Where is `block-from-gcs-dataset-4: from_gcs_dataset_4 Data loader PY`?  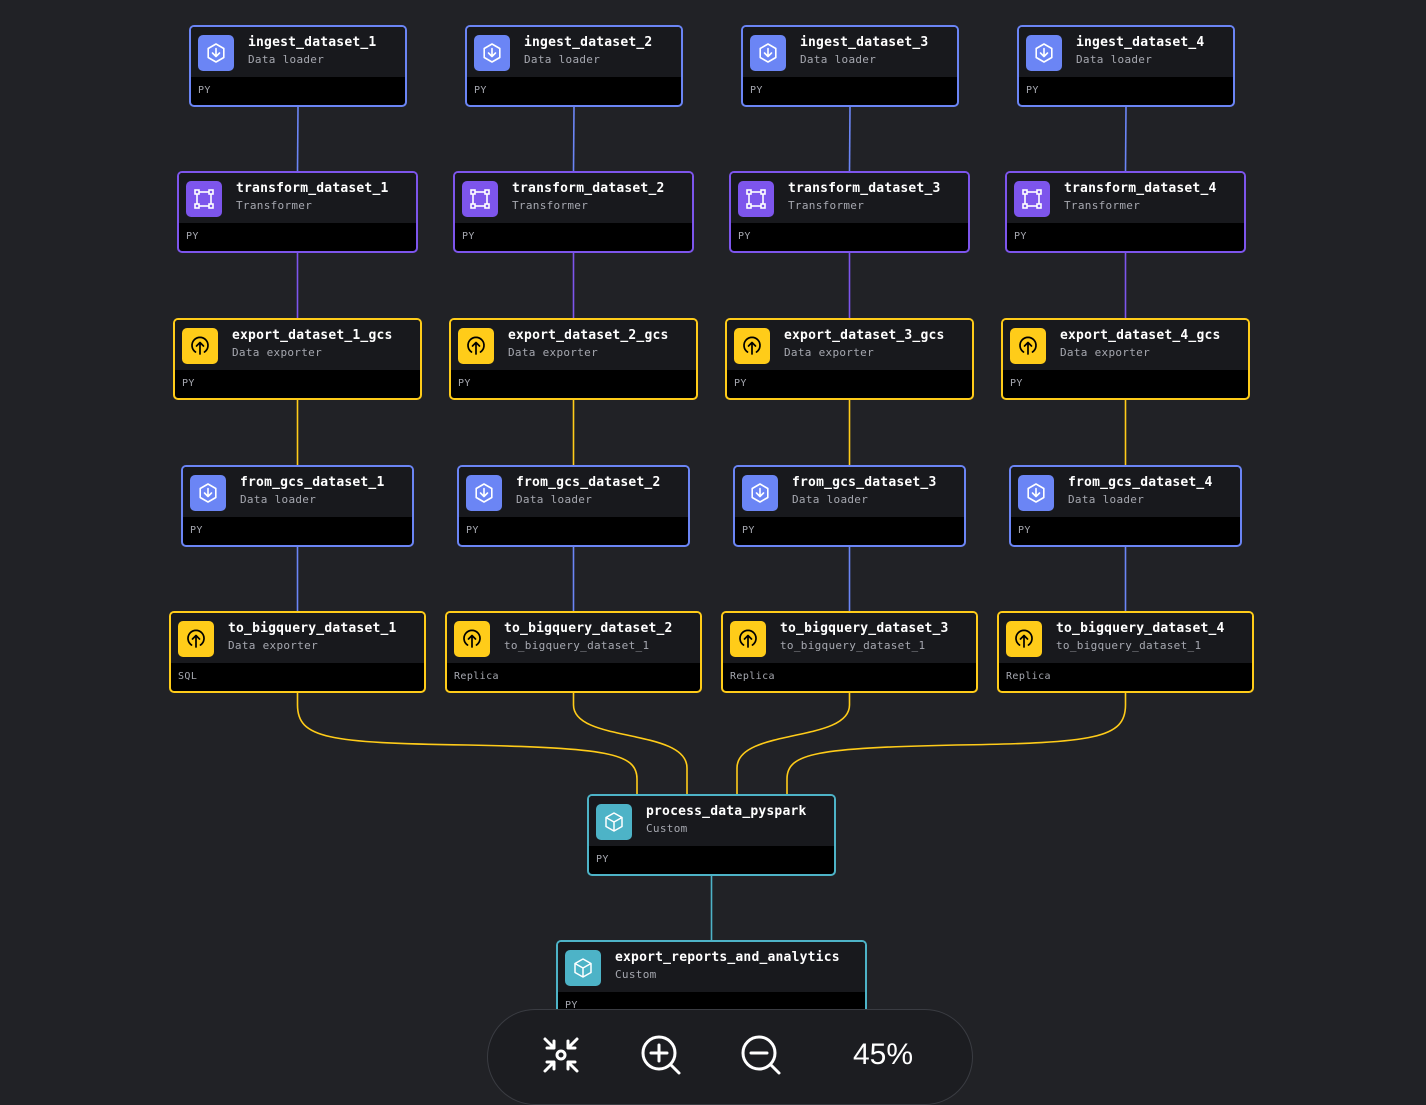 block-from-gcs-dataset-4: from_gcs_dataset_4 Data loader PY is located at coordinates (1125, 506).